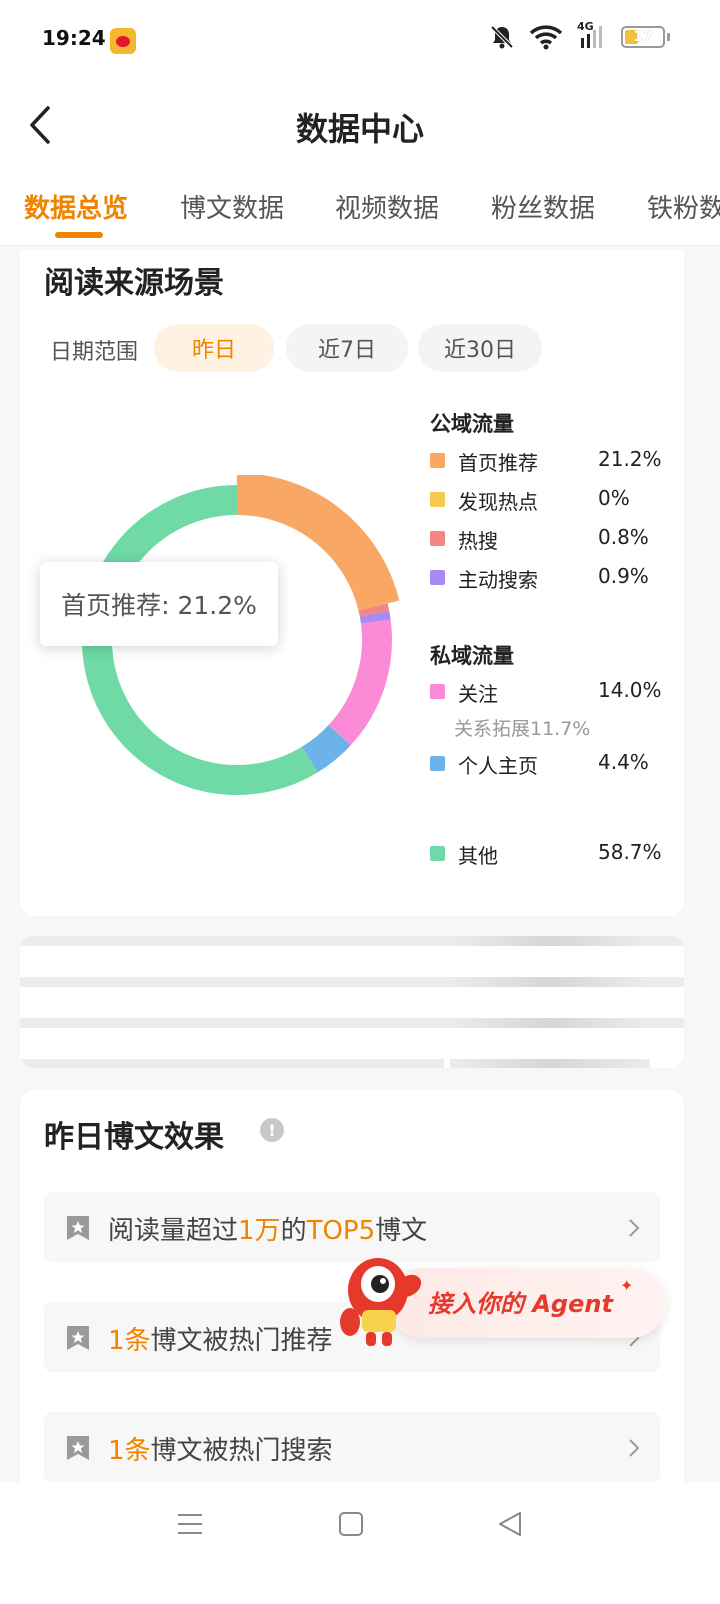 The width and height of the screenshot is (720, 1604). Describe the element at coordinates (502, 37) in the screenshot. I see `mute-bell-icon` at that location.